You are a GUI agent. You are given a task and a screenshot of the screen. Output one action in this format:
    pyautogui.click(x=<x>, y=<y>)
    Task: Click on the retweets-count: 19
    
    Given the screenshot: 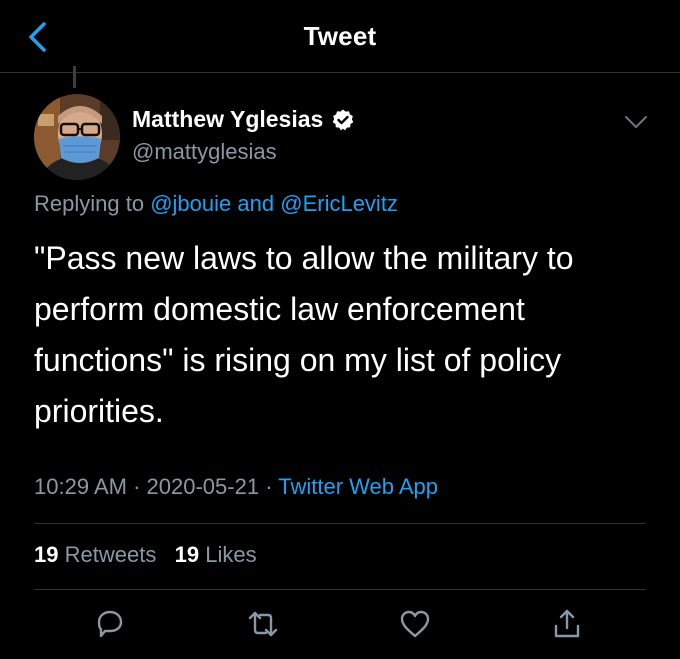 What is the action you would take?
    pyautogui.click(x=46, y=554)
    